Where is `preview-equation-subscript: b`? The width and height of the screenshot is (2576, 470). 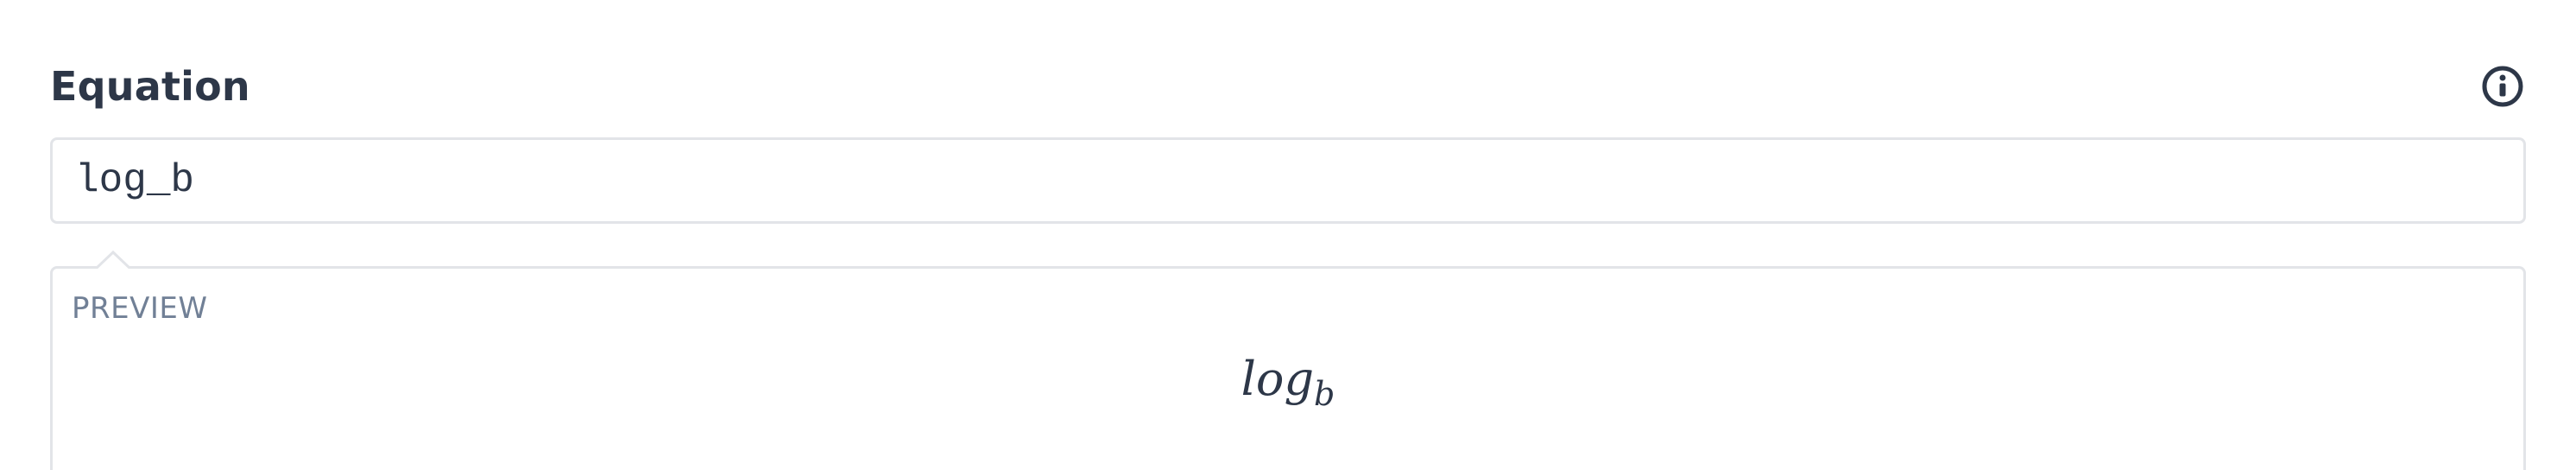
preview-equation-subscript: b is located at coordinates (1324, 394).